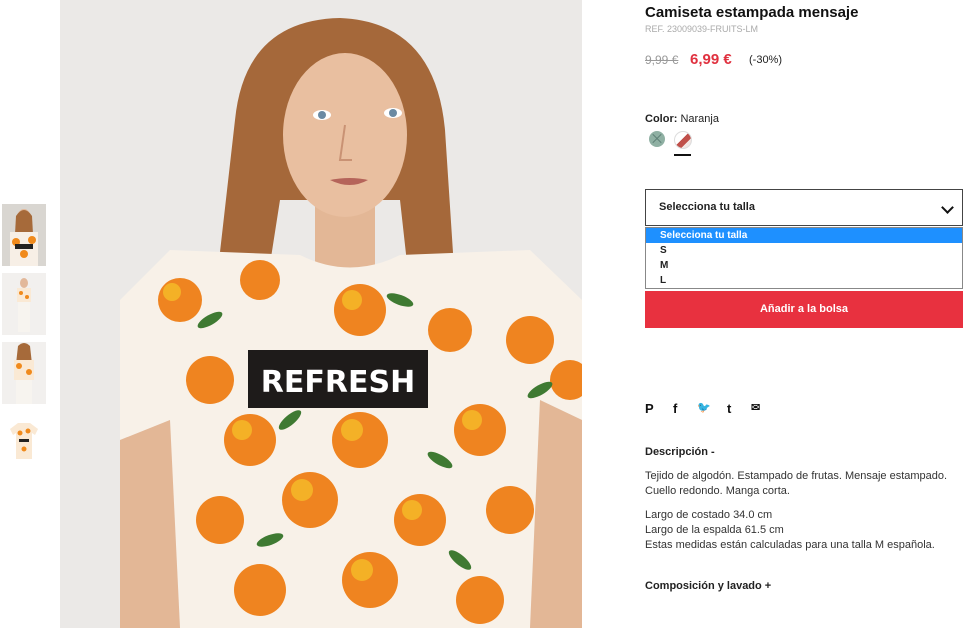  What do you see at coordinates (947, 207) in the screenshot?
I see `chevron-down-icon` at bounding box center [947, 207].